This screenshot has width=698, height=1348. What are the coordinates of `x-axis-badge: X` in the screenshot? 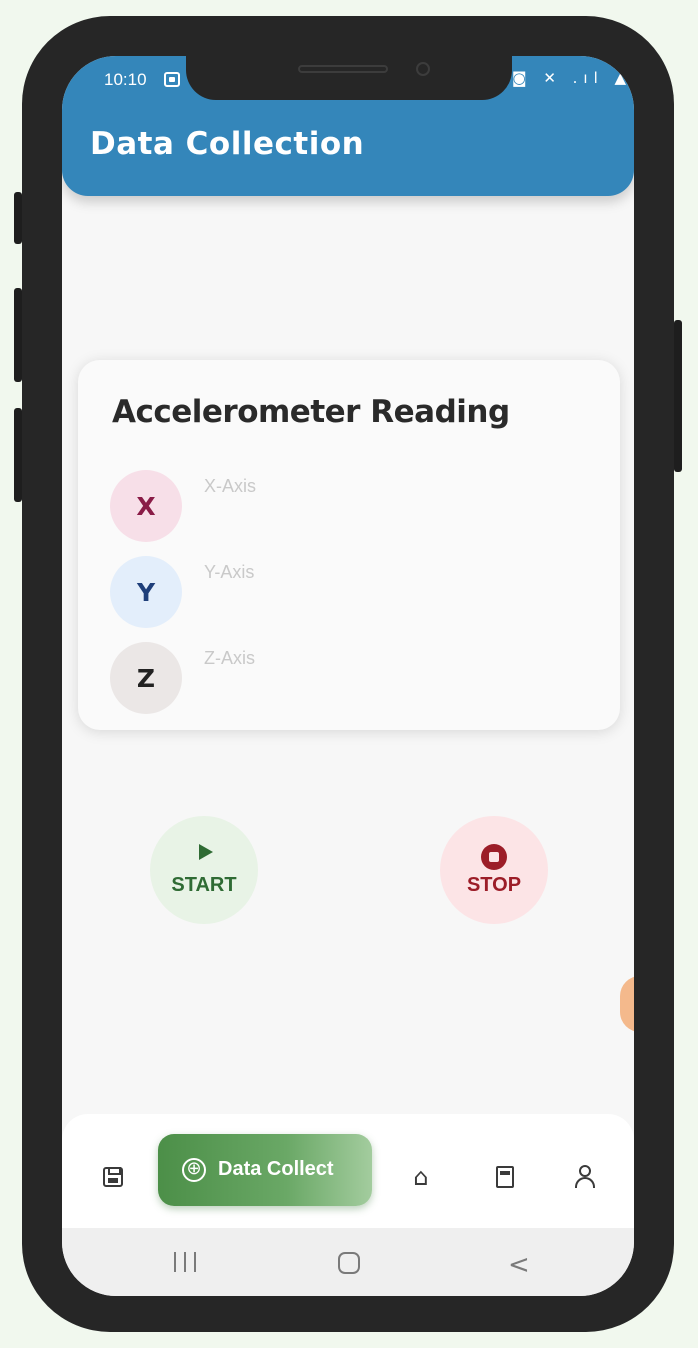 It's located at (146, 506).